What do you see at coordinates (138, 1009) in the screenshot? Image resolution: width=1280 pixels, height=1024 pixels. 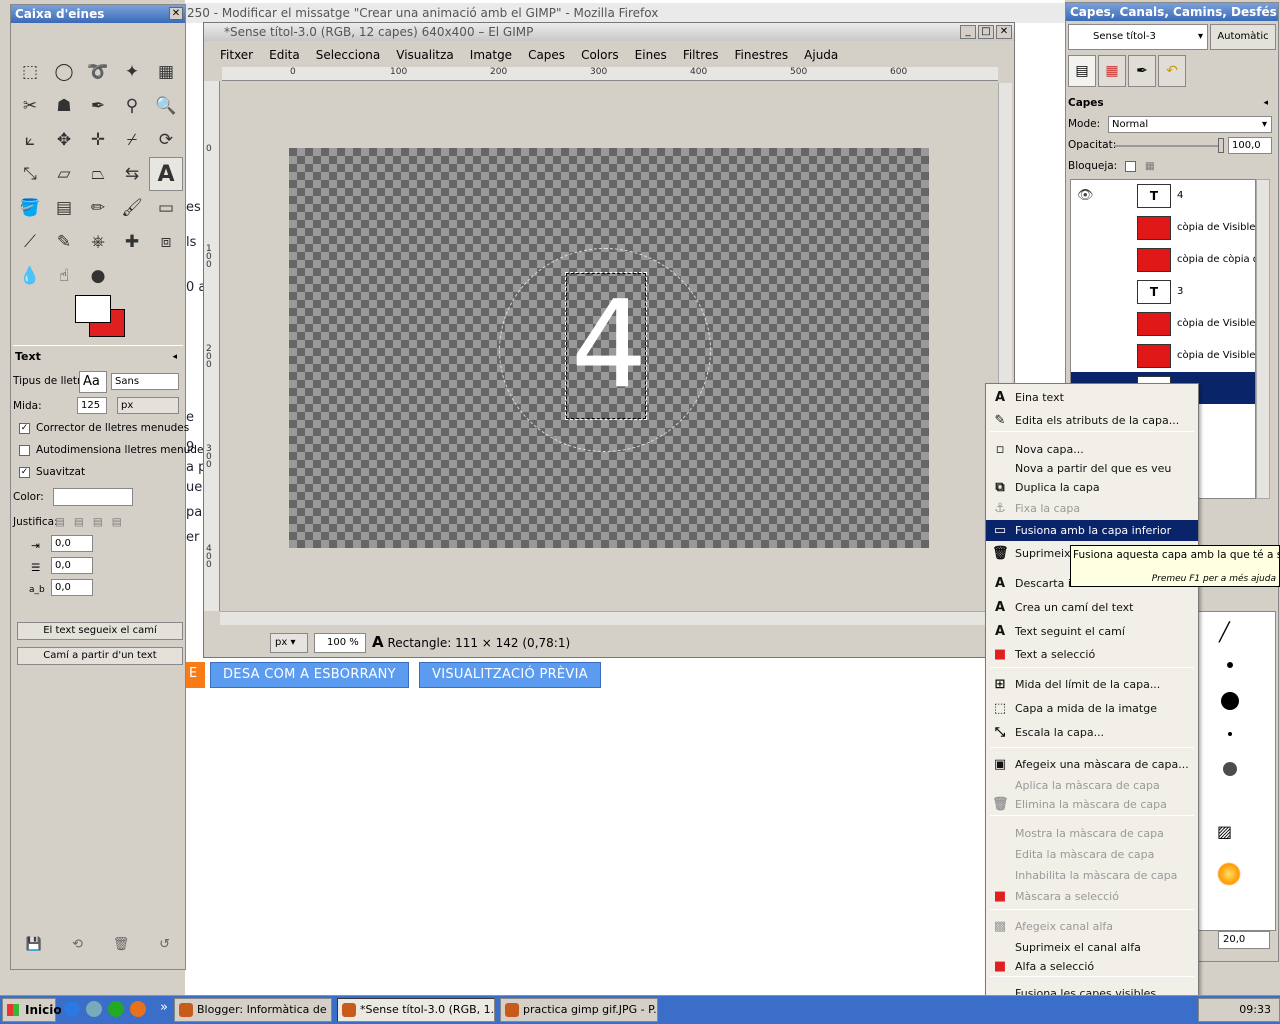 I see `firefox-icon` at bounding box center [138, 1009].